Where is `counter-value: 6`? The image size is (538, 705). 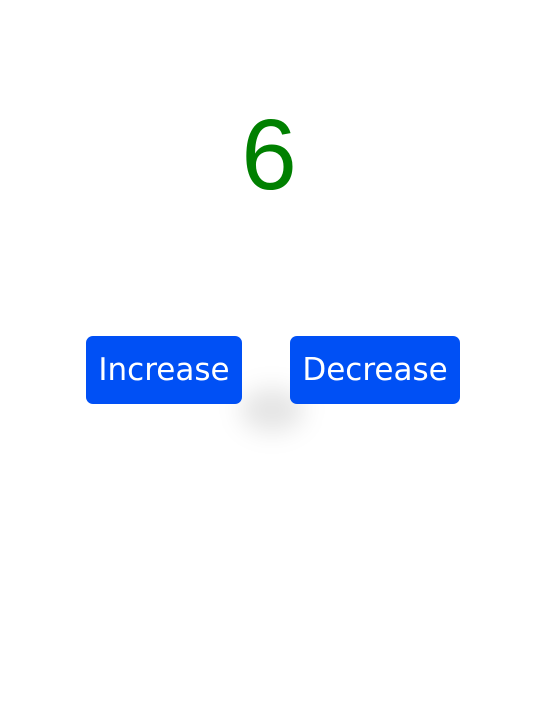 counter-value: 6 is located at coordinates (269, 155).